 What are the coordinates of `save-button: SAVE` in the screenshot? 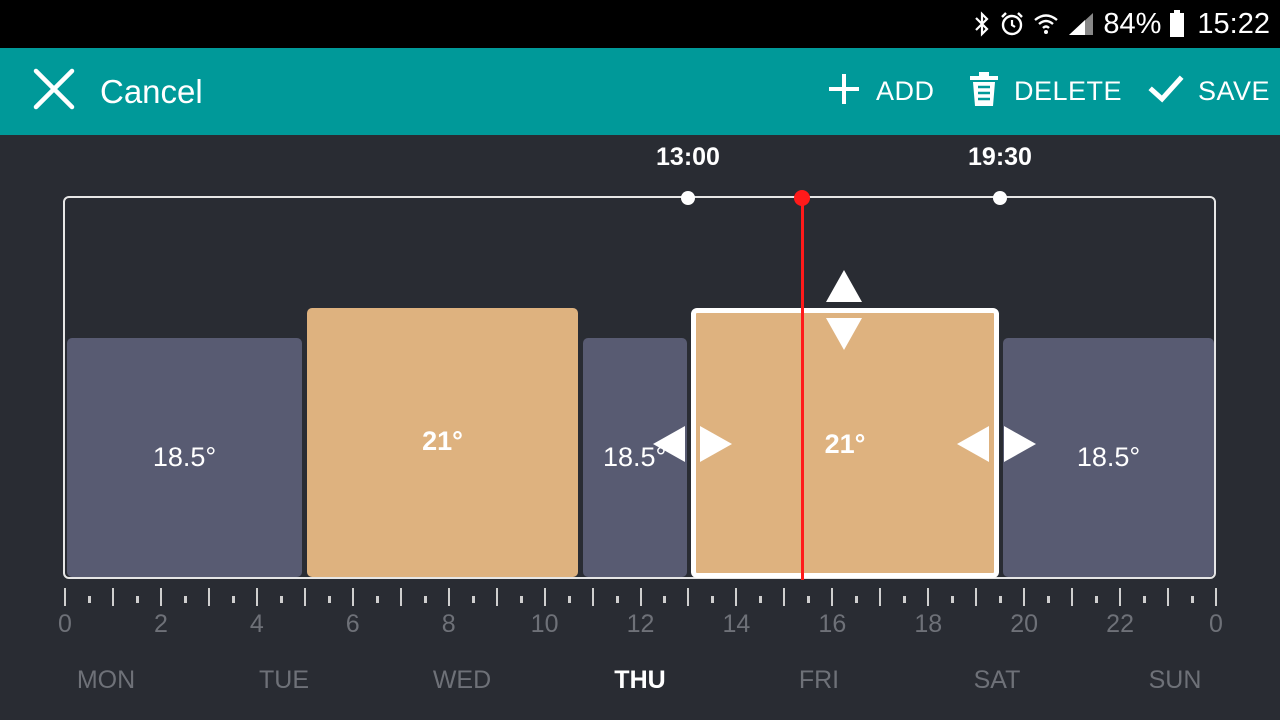 It's located at (1209, 91).